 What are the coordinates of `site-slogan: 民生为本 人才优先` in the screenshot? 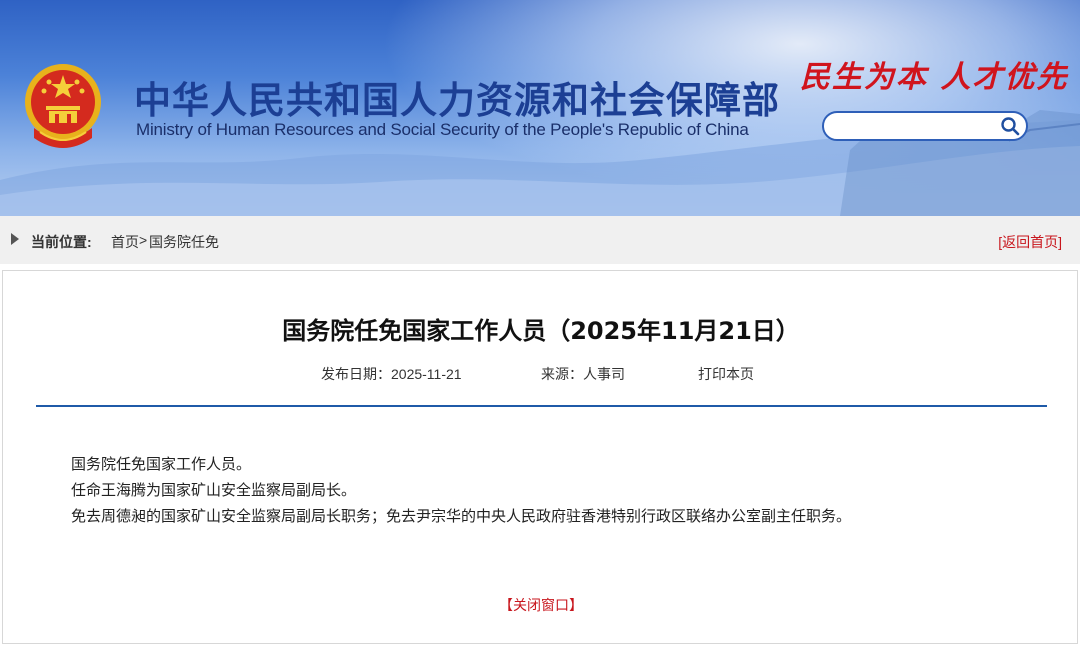 It's located at (934, 77).